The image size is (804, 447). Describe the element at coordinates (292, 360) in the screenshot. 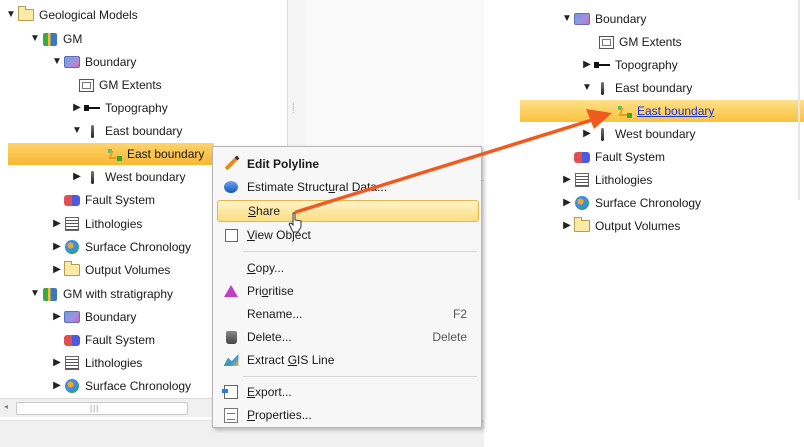

I see `menu-accelerator: G` at that location.